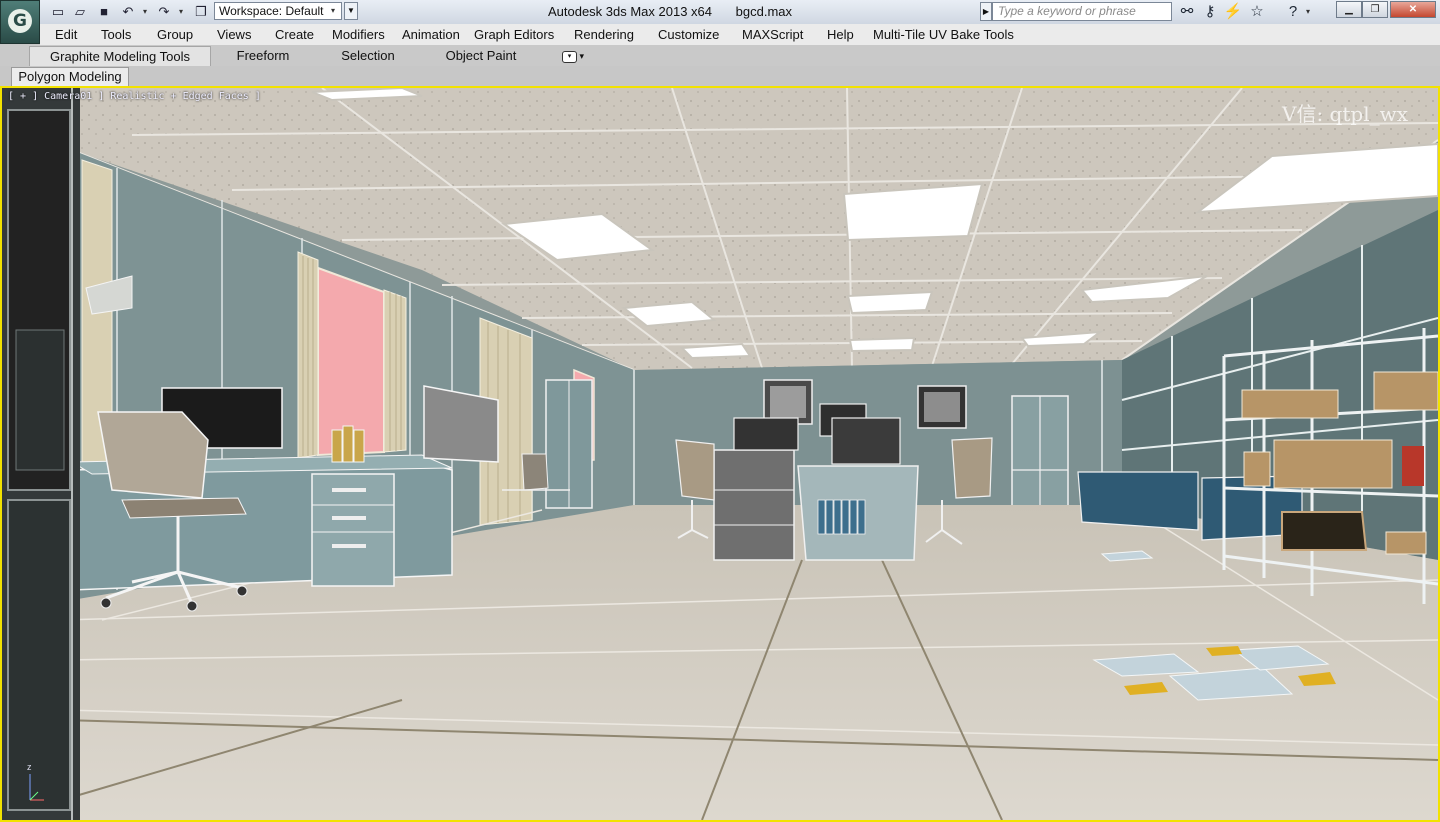 The image size is (1440, 822). Describe the element at coordinates (1413, 9) in the screenshot. I see `close-icon: ✕` at that location.